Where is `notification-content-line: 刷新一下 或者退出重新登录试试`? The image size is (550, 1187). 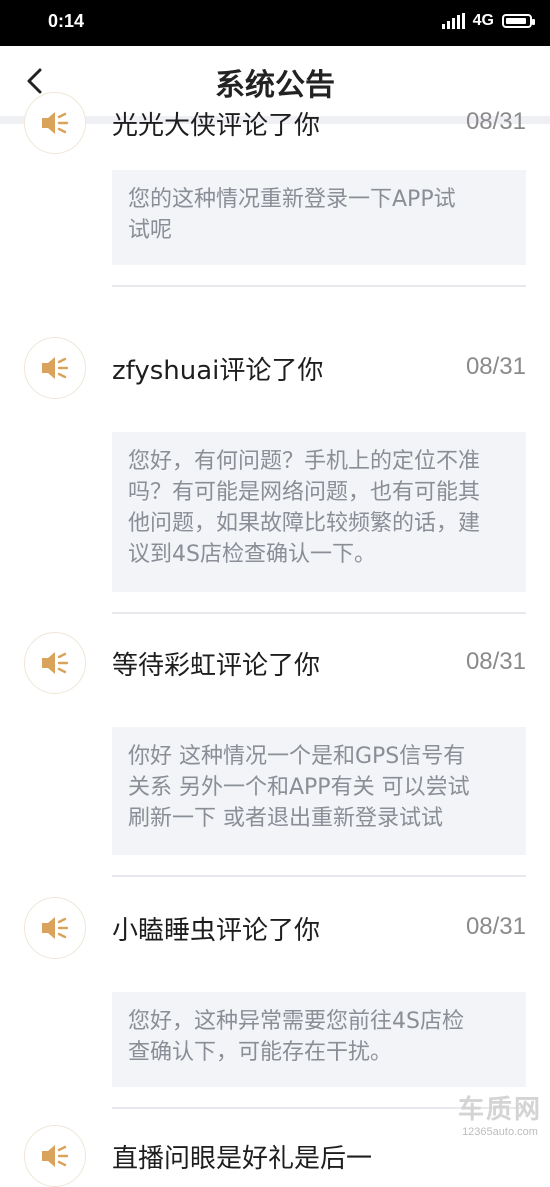
notification-content-line: 刷新一下 或者退出重新登录试试 is located at coordinates (285, 818).